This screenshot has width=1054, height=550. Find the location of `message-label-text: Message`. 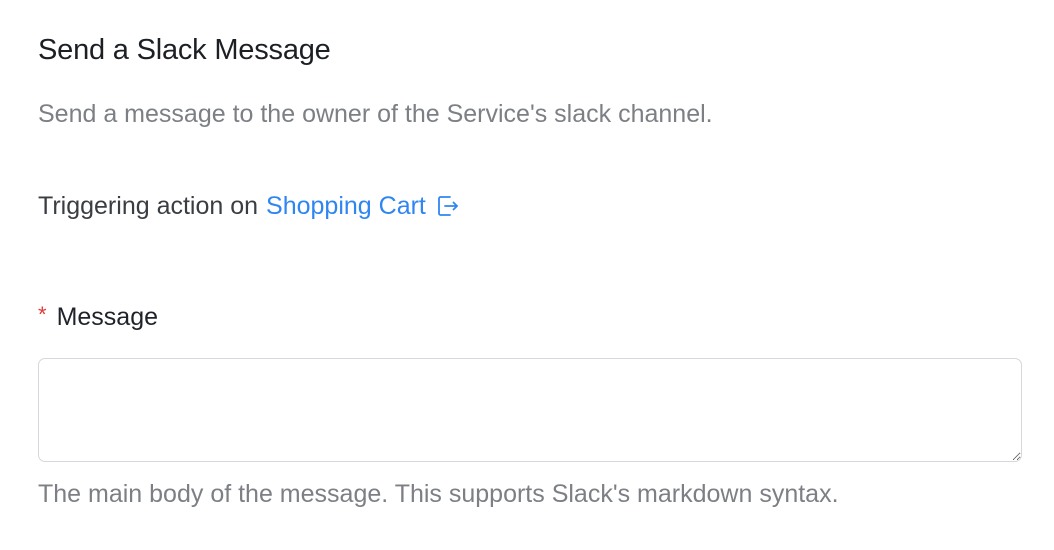

message-label-text: Message is located at coordinates (107, 317).